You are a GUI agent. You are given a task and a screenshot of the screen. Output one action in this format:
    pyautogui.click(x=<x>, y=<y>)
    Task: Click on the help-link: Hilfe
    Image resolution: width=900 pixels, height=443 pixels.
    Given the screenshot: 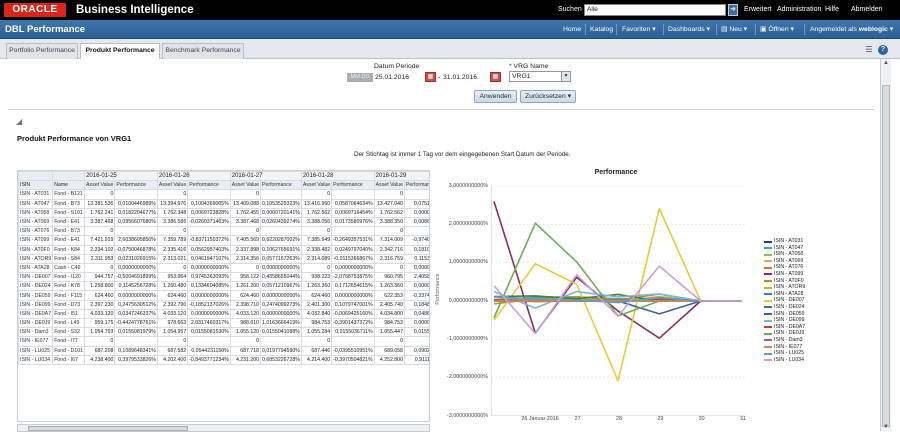 What is the action you would take?
    pyautogui.click(x=832, y=10)
    